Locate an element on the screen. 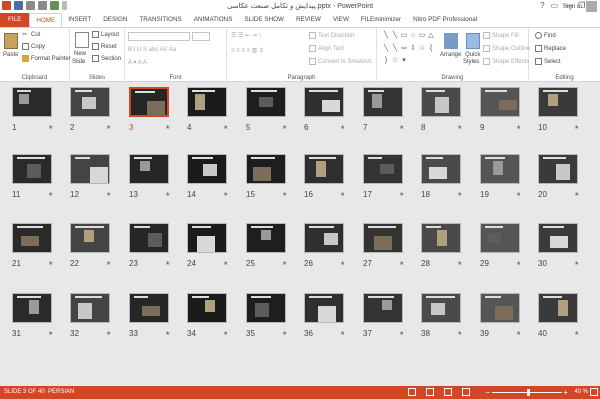 This screenshot has width=600, height=399. zoom-in-button: + is located at coordinates (565, 392).